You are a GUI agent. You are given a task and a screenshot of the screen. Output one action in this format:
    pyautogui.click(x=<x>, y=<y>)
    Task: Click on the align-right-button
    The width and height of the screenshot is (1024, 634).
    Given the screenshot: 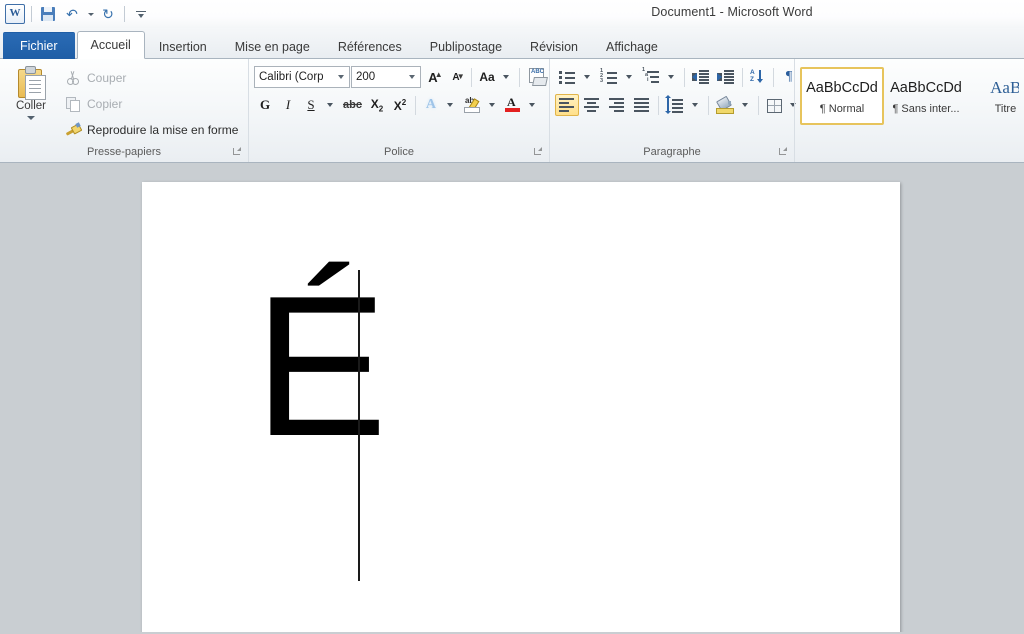 What is the action you would take?
    pyautogui.click(x=617, y=105)
    